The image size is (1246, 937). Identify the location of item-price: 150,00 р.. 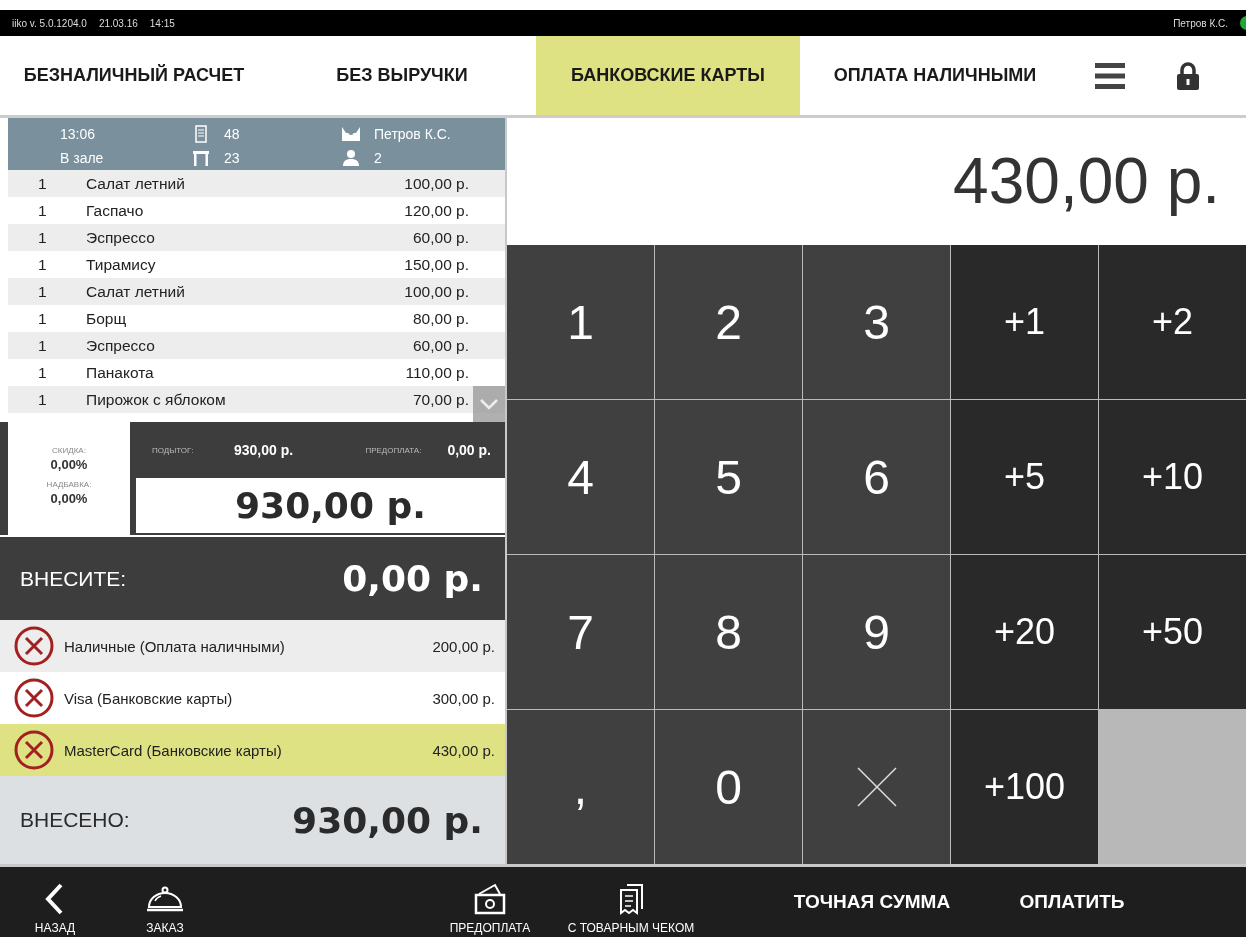
(436, 264).